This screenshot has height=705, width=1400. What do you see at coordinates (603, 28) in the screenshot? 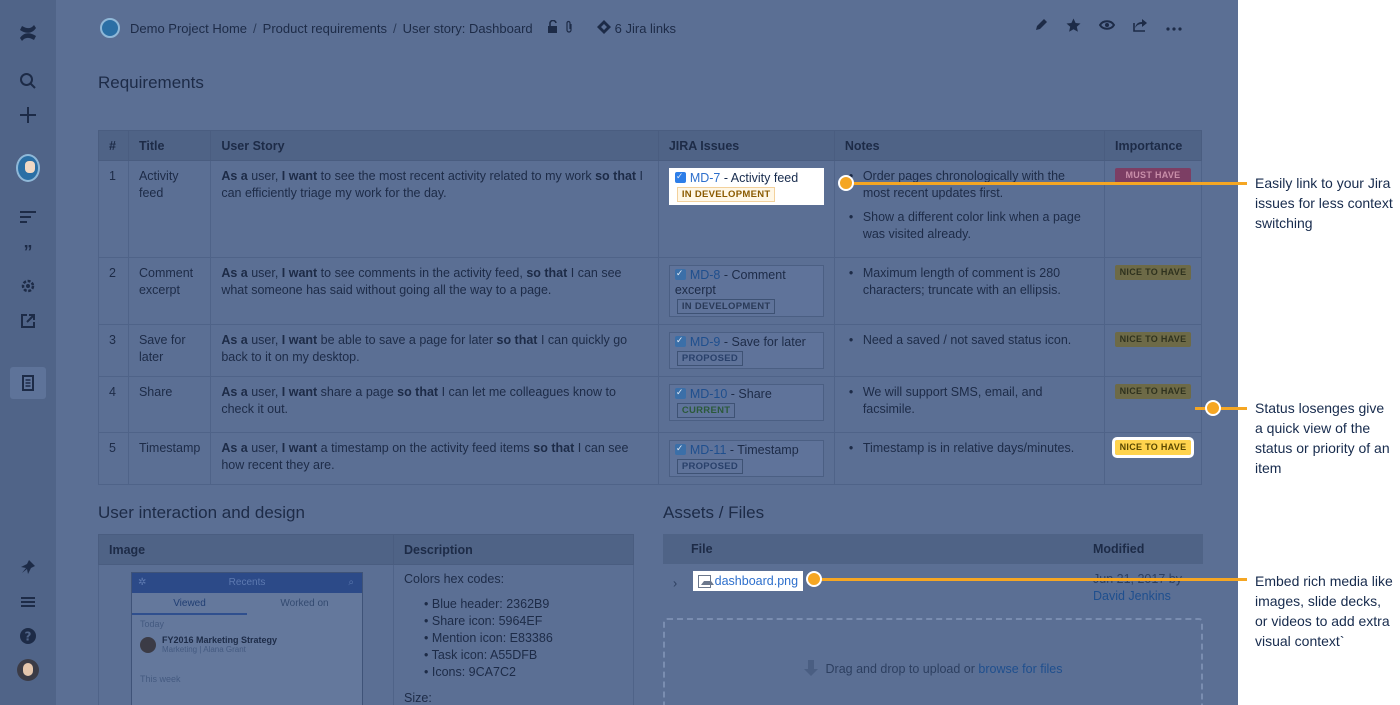
I see `jira-icon` at bounding box center [603, 28].